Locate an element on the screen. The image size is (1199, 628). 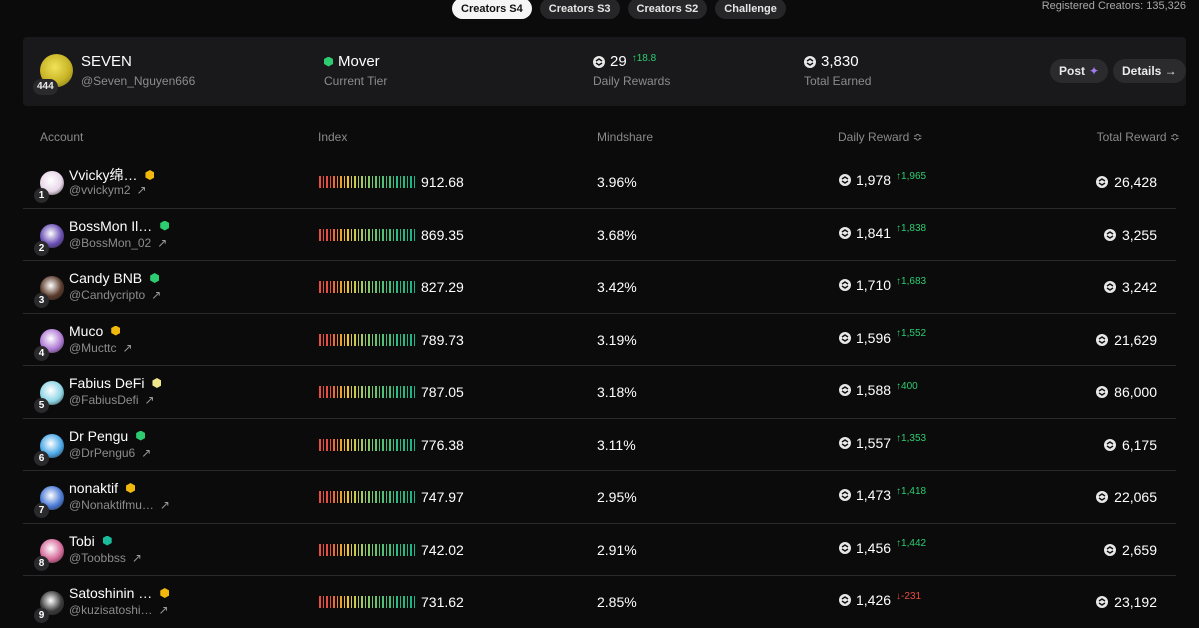
account-handle: @FabiusDefi is located at coordinates (104, 400).